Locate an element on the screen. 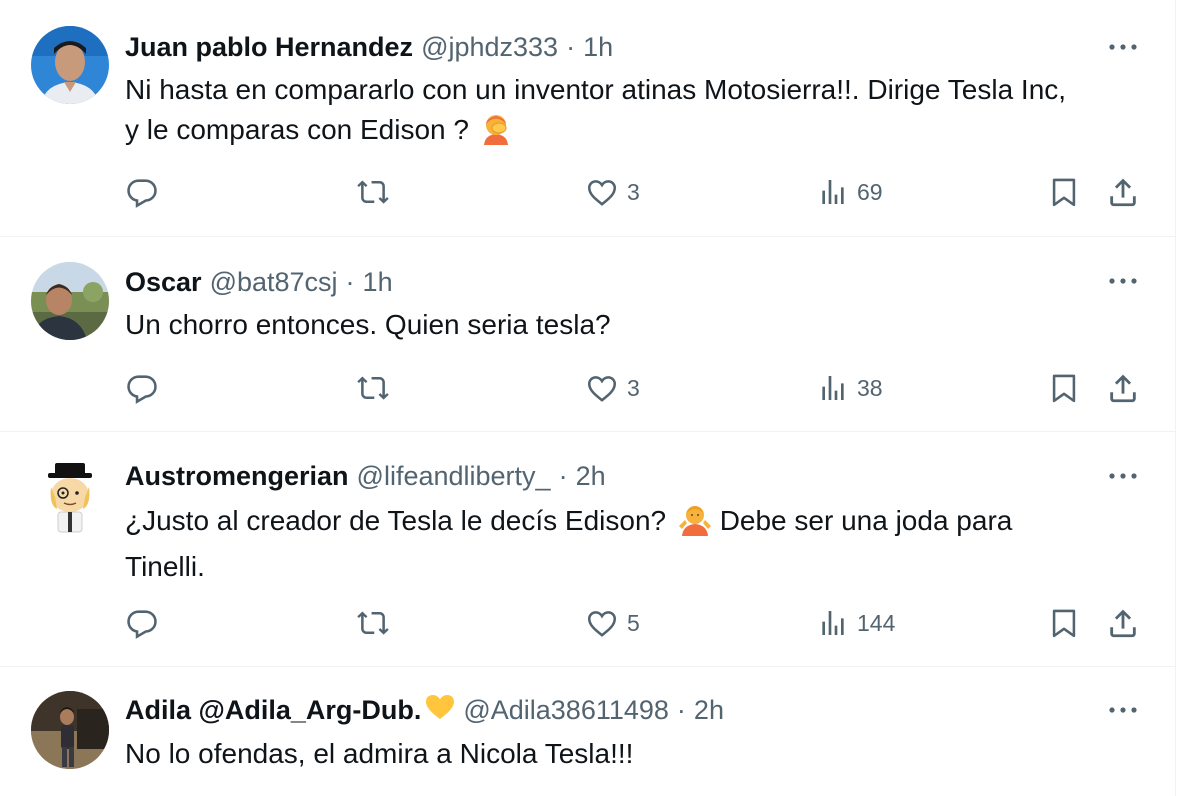 The height and width of the screenshot is (796, 1200). tweet-header: Oscar @bat87csj · 1h is located at coordinates (605, 282).